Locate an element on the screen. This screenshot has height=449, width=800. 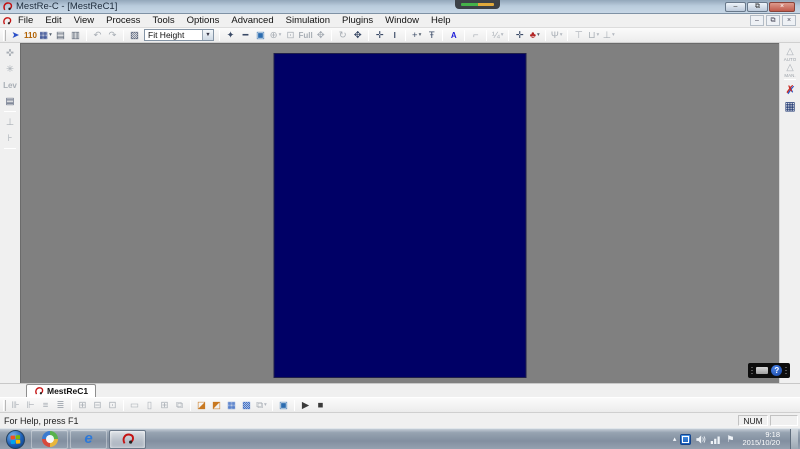
menu-view: View is located at coordinates (84, 21).